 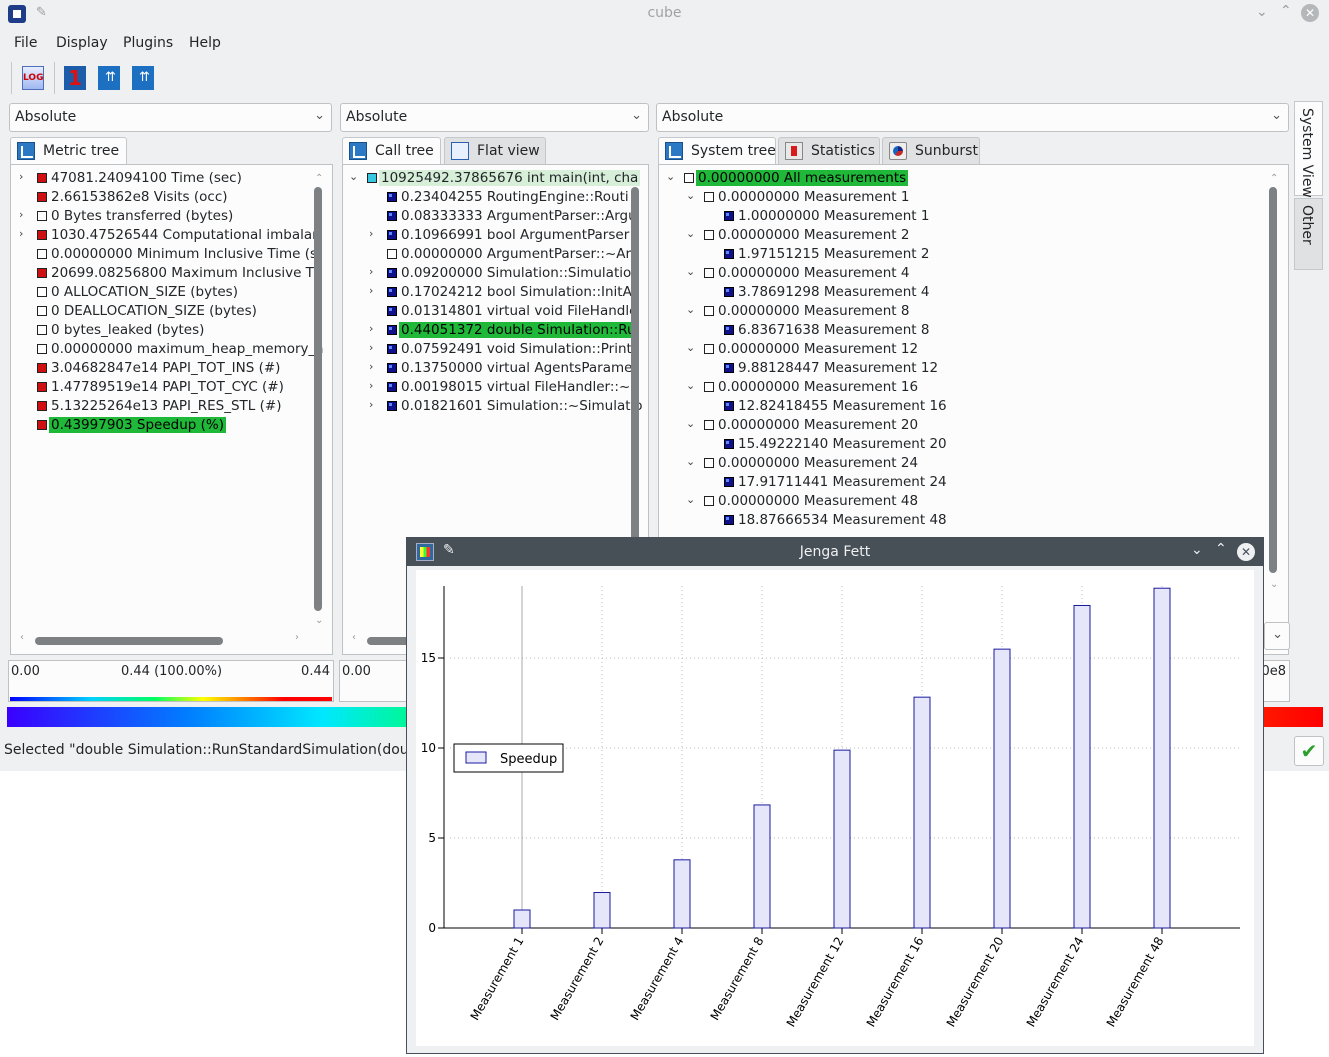 I want to click on horizontal-scrollbar, so click(x=129, y=641).